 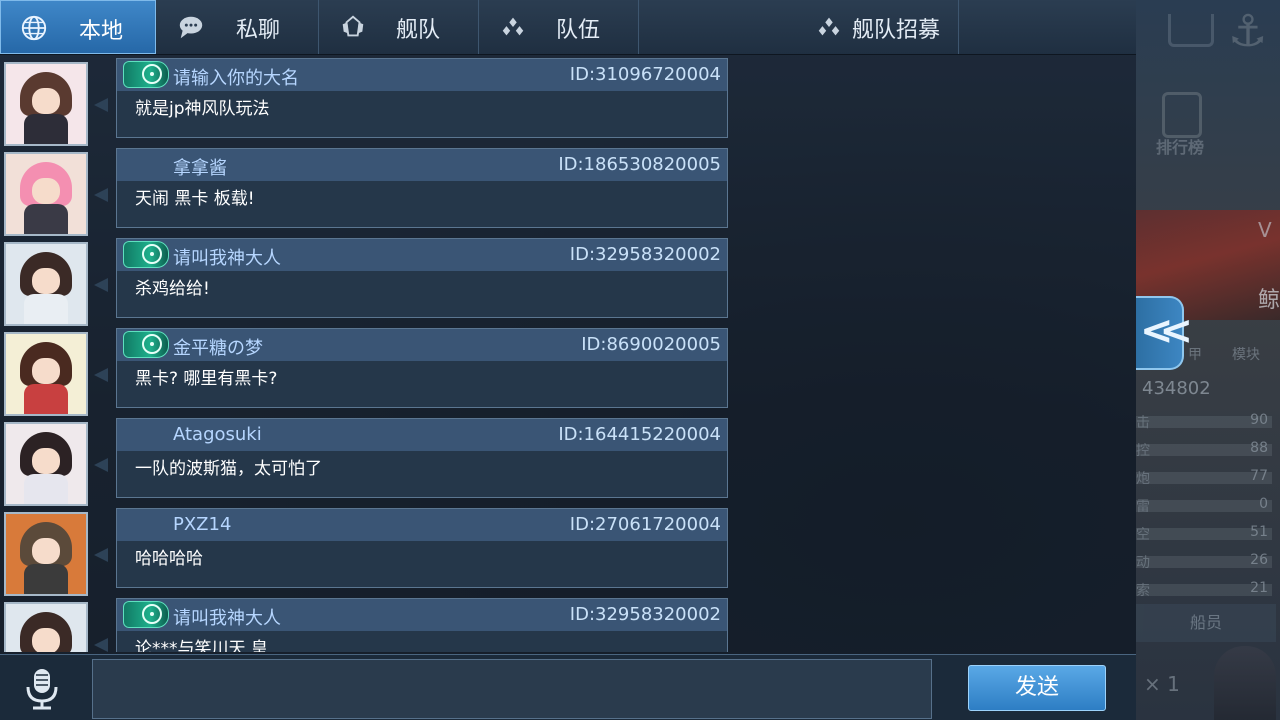 I want to click on chat-message: 请输入你的大名 ID:31096720004 就是jp神风队玩法, so click(x=370, y=102).